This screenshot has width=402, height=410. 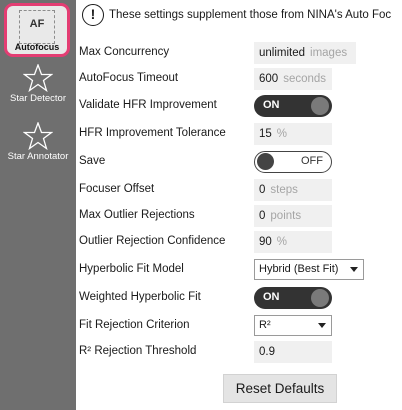 What do you see at coordinates (293, 134) in the screenshot?
I see `hfr-tolerance-input: 15%` at bounding box center [293, 134].